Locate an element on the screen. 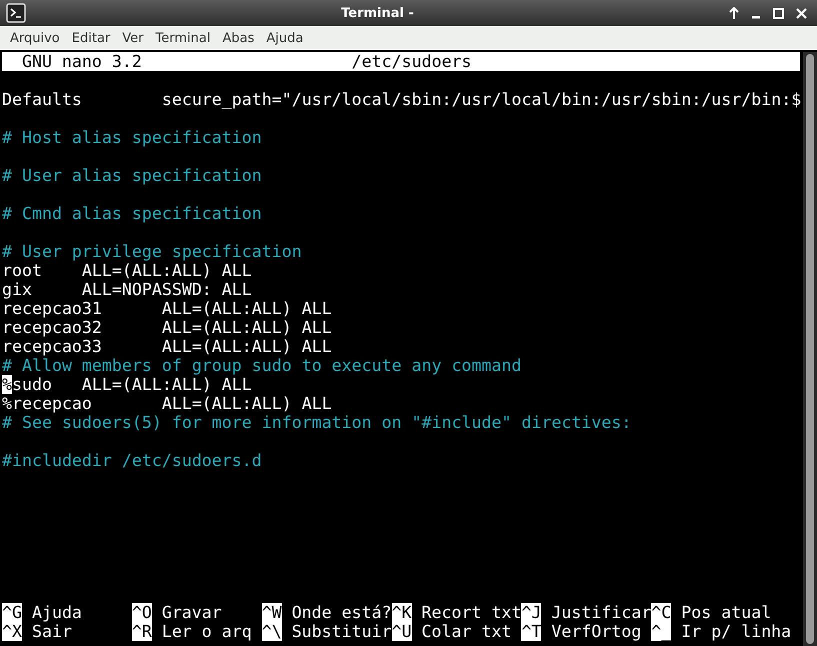 The image size is (817, 646). shortcut-label: VerfOrtog is located at coordinates (596, 631).